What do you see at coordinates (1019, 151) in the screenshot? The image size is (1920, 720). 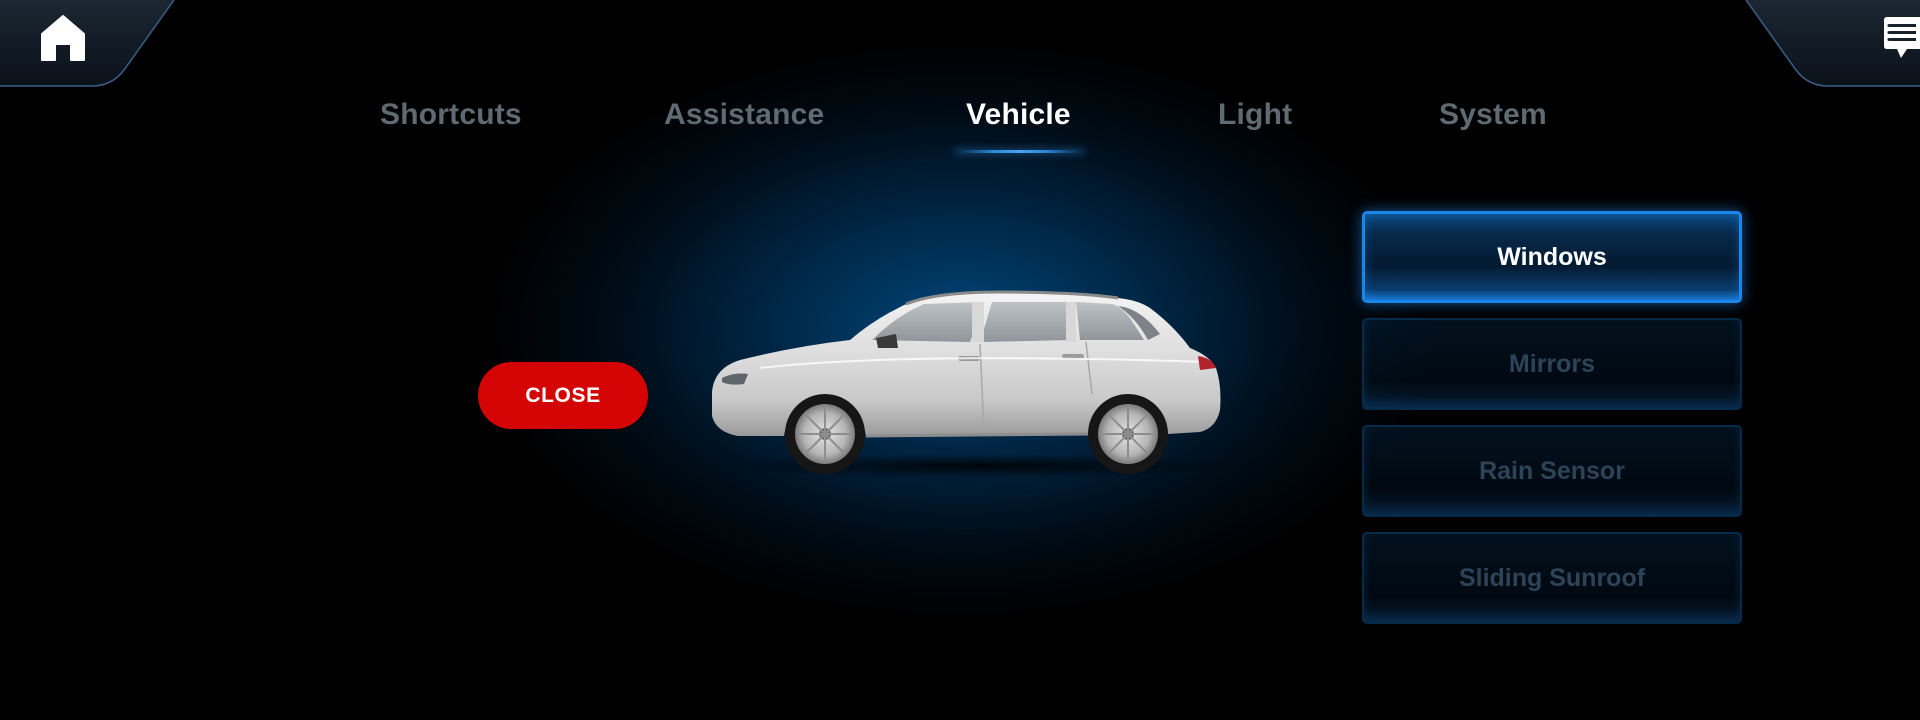 I see `active-tab-indicator` at bounding box center [1019, 151].